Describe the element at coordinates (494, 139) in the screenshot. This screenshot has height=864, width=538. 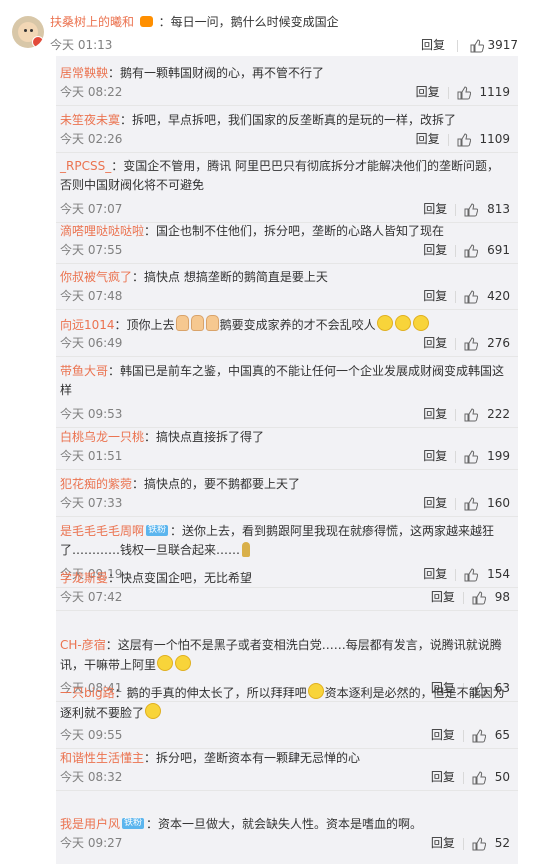
I see `like-count: 1109` at that location.